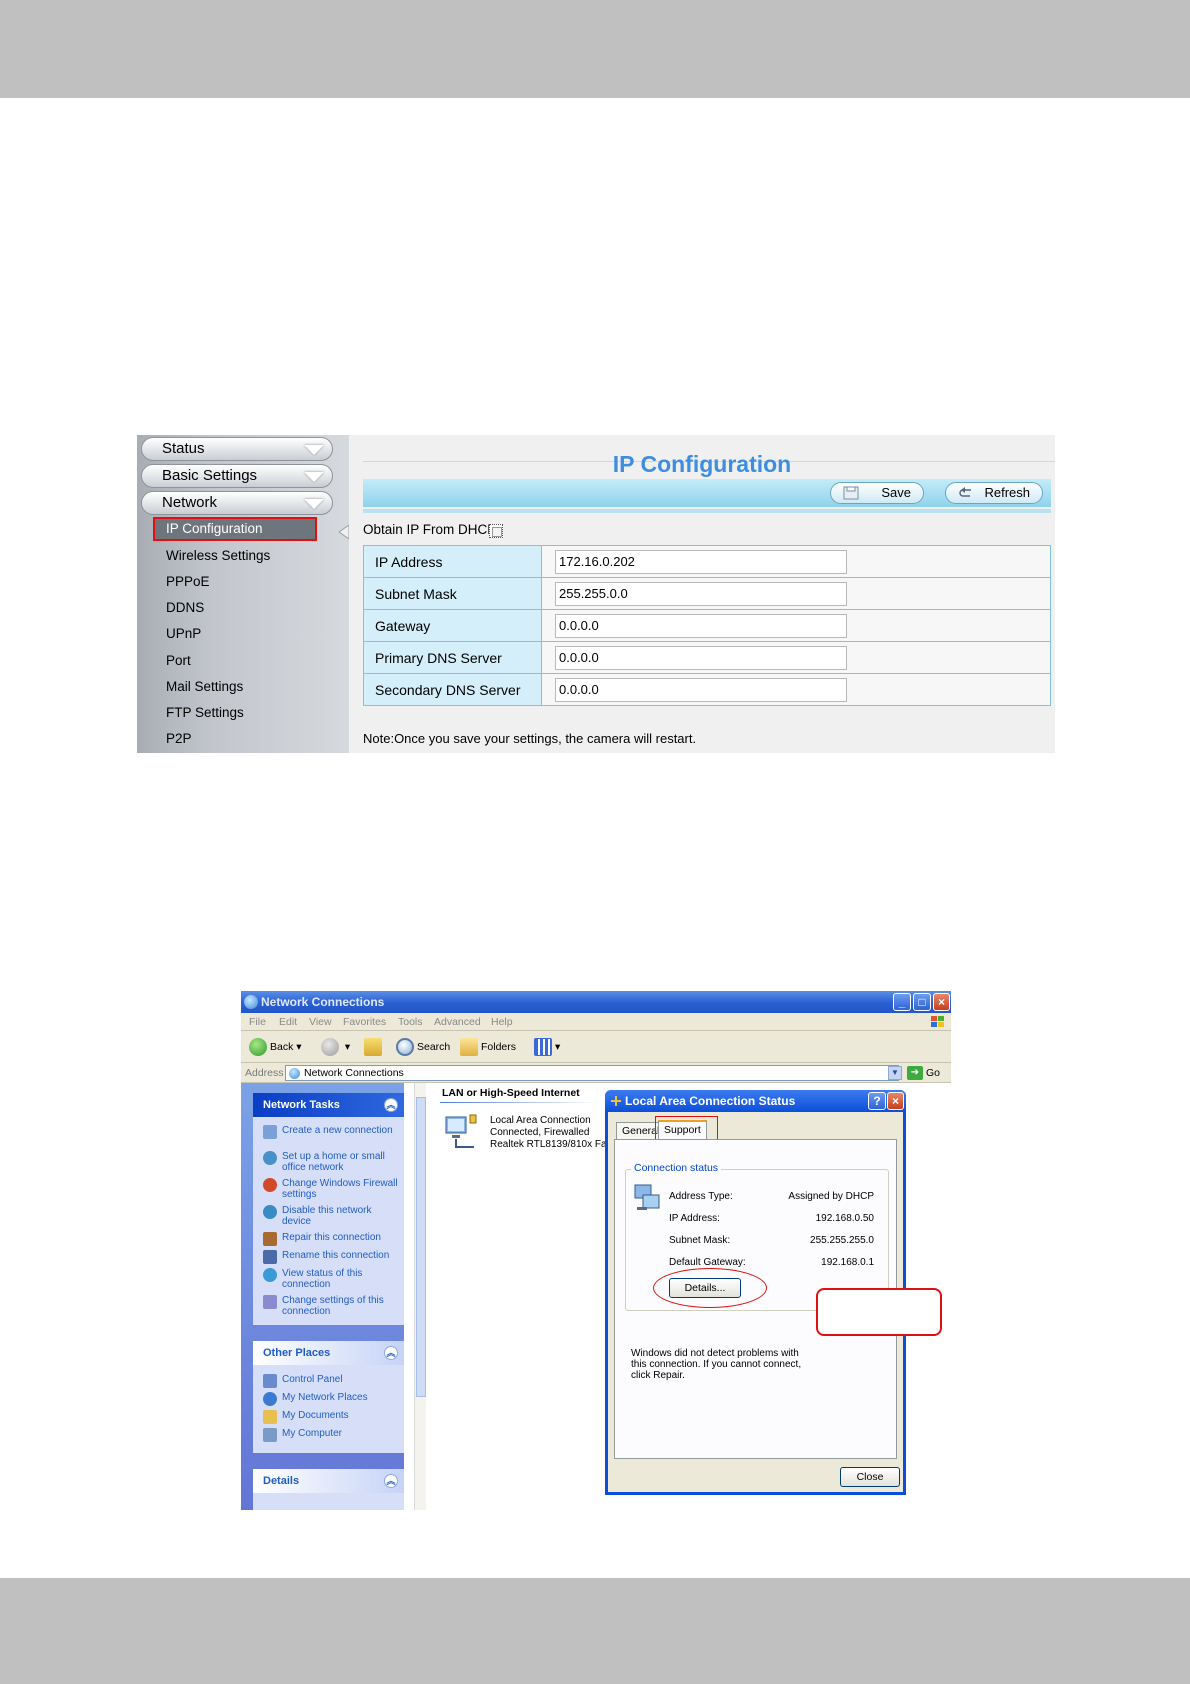 Image resolution: width=1190 pixels, height=1684 pixels. Describe the element at coordinates (183, 634) in the screenshot. I see `sidebar-item-upnp: UPnP` at that location.